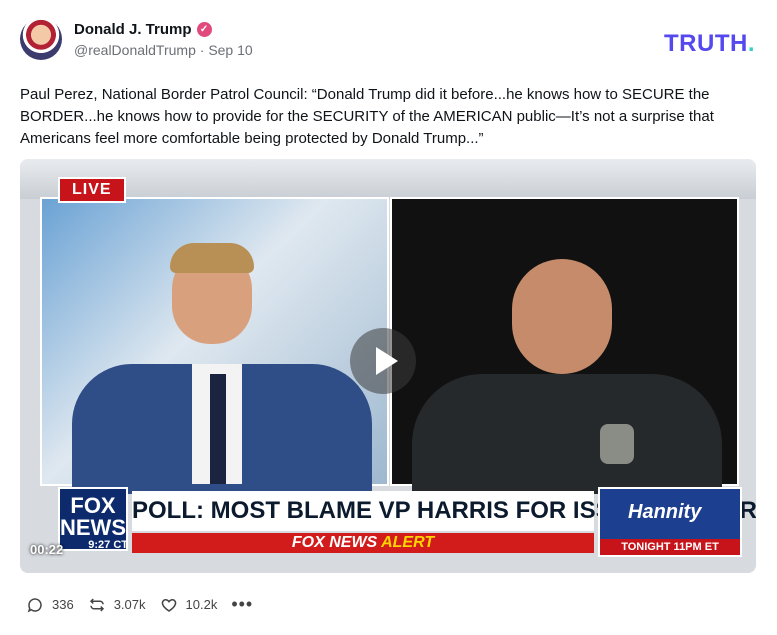 Image resolution: width=777 pixels, height=635 pixels. I want to click on fox-time: 9:27 CT, so click(108, 545).